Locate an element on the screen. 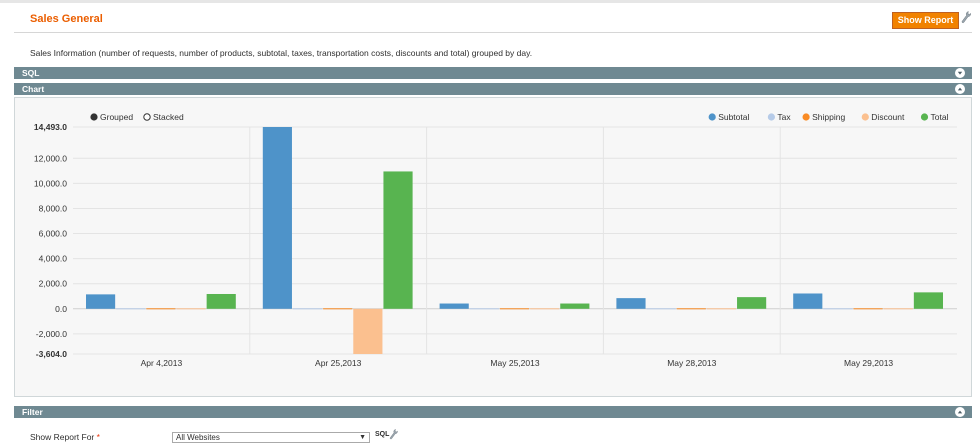  y-tick-label: 0.0 is located at coordinates (61, 309).